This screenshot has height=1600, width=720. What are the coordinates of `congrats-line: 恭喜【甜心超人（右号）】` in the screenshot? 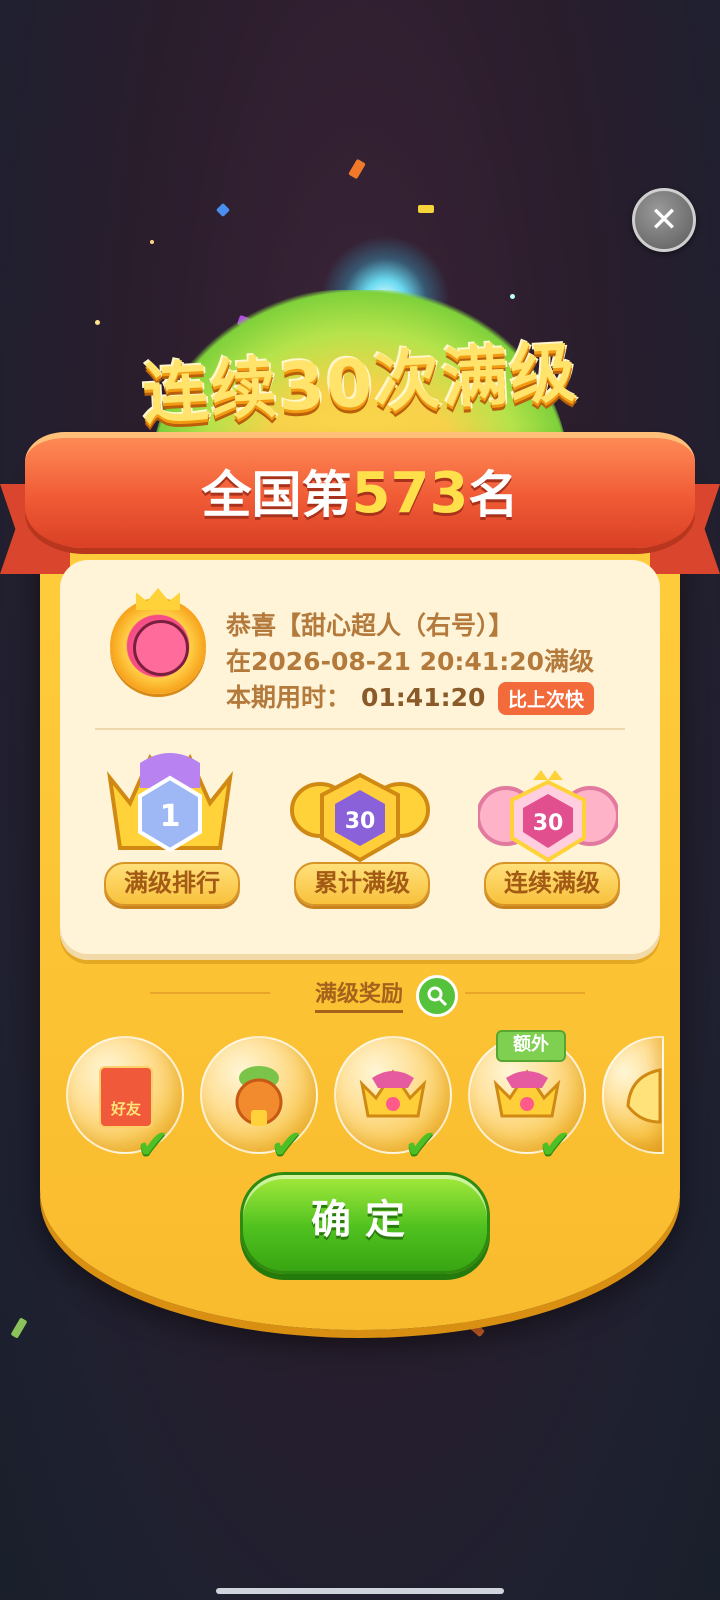 It's located at (370, 625).